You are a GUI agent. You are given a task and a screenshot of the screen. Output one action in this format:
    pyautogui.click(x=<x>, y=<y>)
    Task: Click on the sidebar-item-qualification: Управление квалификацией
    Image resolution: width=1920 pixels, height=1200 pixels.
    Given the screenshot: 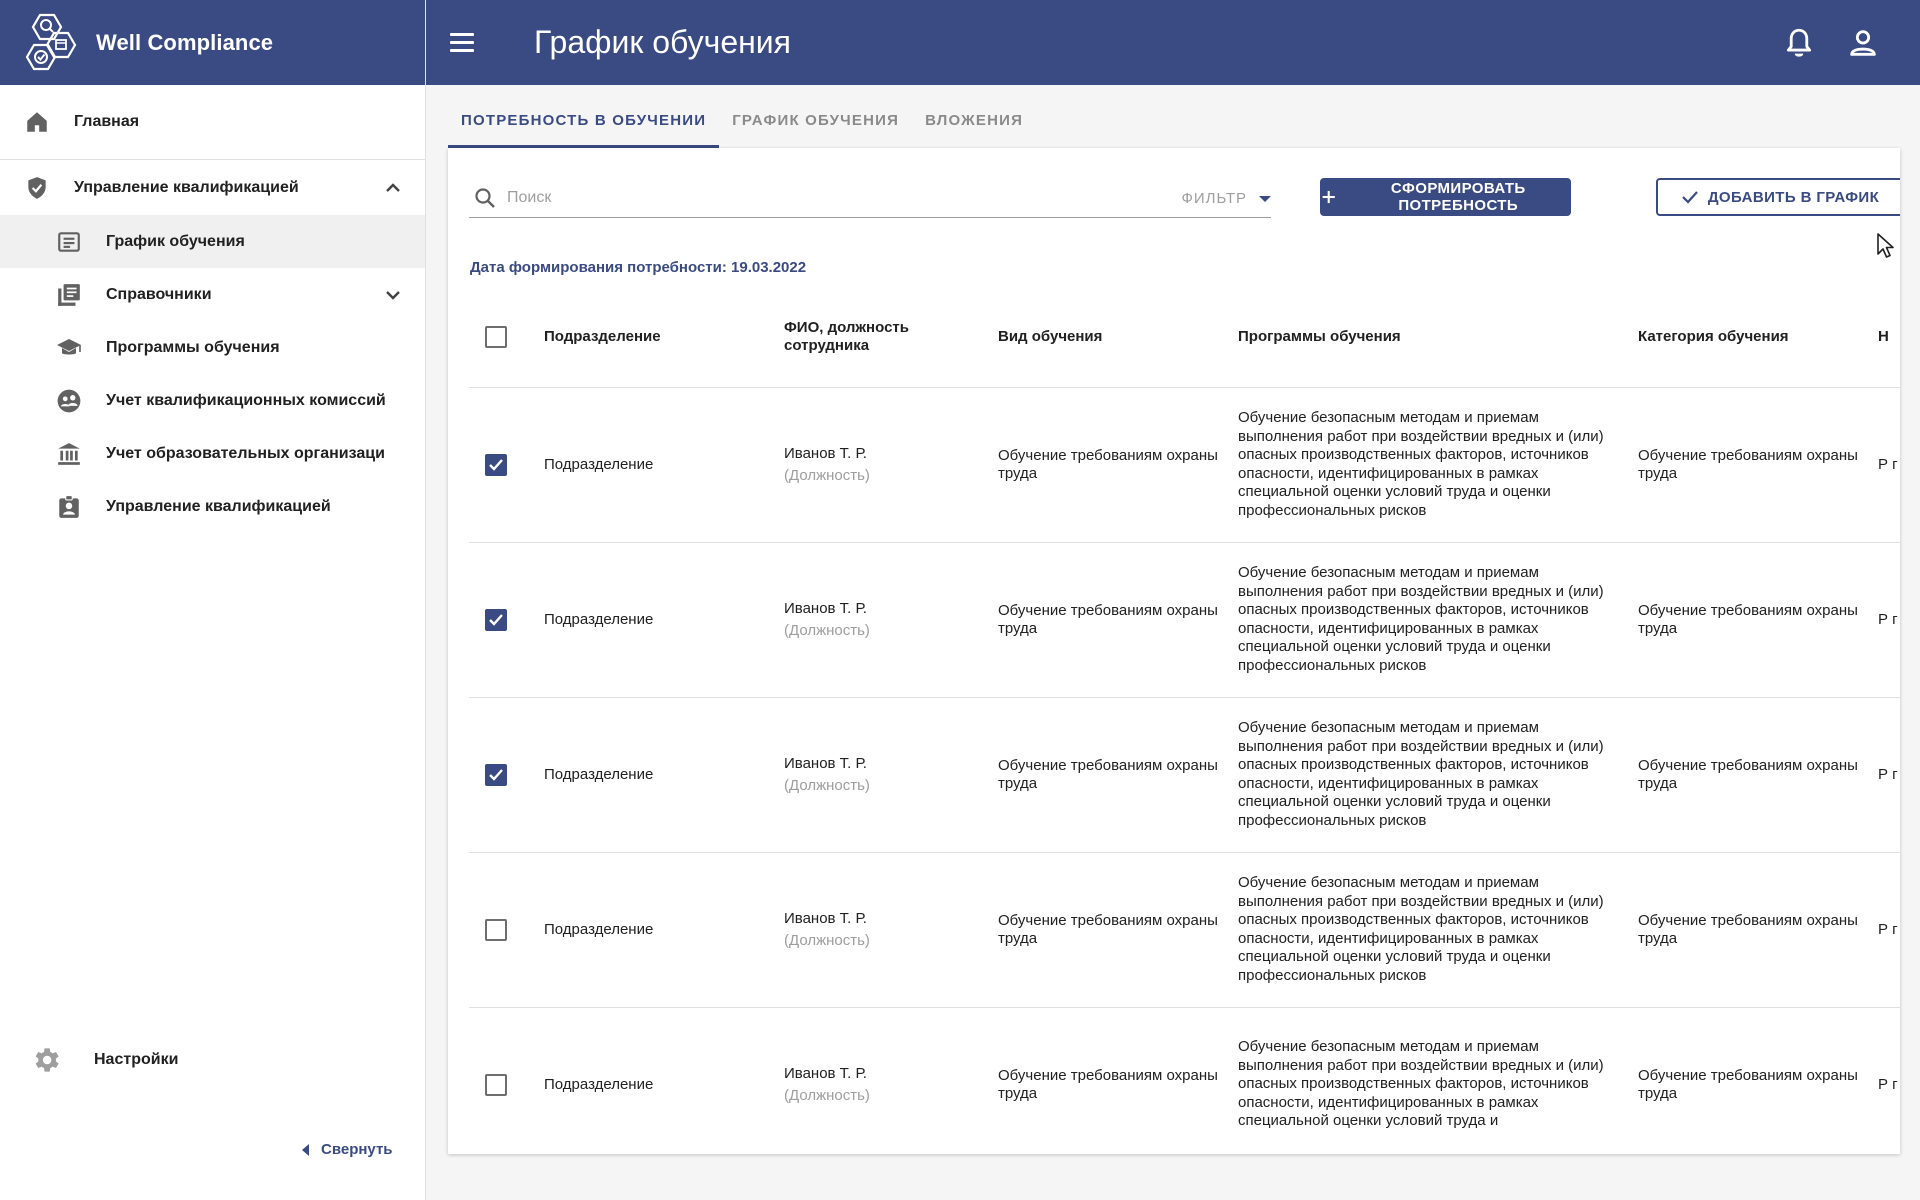 What is the action you would take?
    pyautogui.click(x=212, y=187)
    